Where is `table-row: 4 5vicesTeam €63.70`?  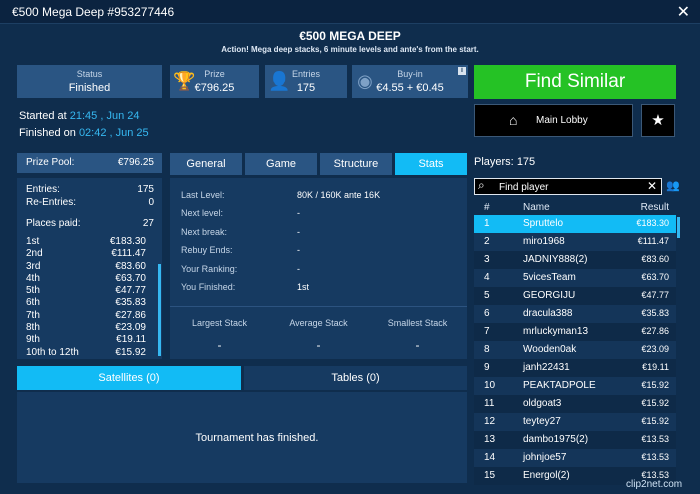 table-row: 4 5vicesTeam €63.70 is located at coordinates (575, 278).